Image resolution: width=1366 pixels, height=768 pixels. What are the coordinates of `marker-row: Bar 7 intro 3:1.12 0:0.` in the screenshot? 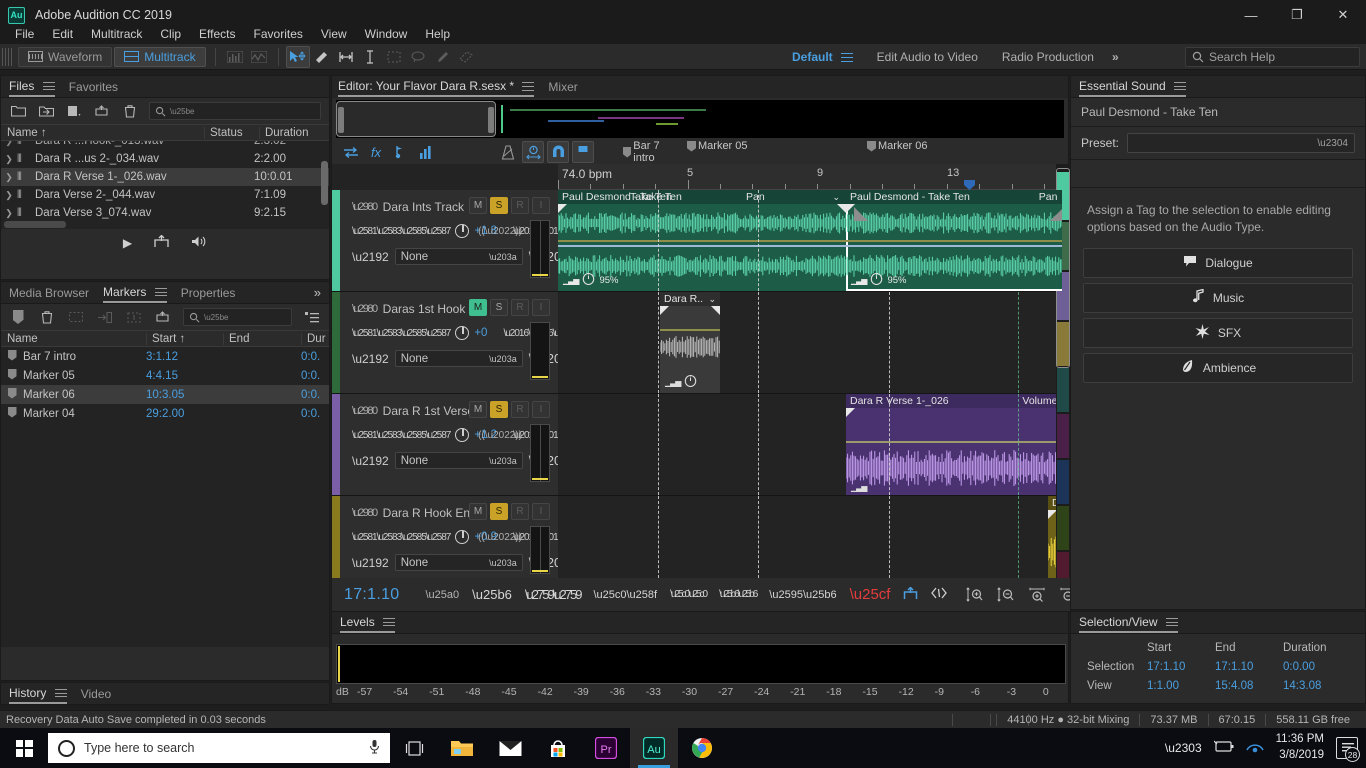 It's located at (165, 356).